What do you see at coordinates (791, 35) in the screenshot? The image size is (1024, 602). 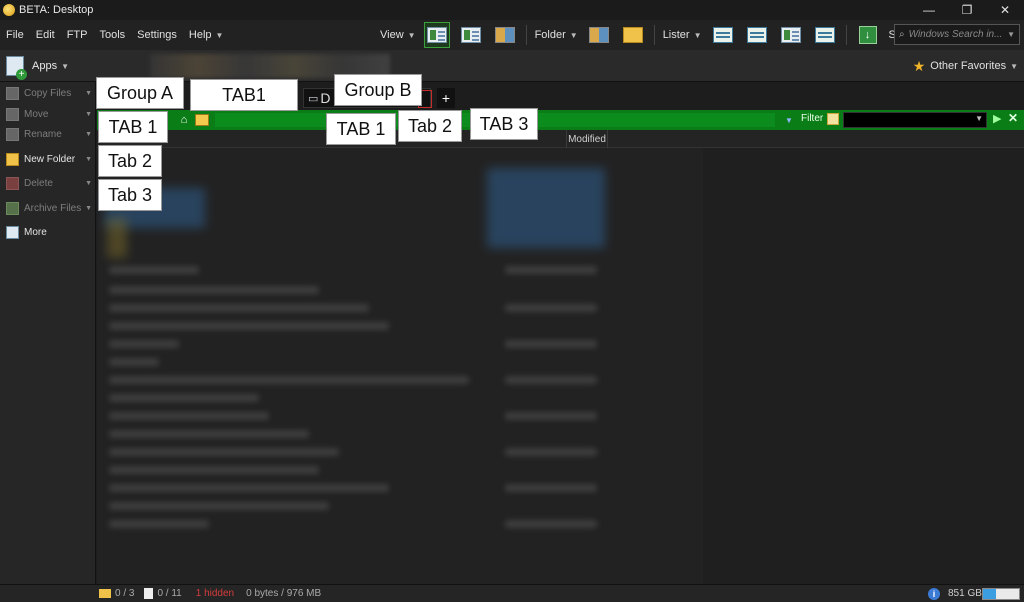 I see `lister-tree-button` at bounding box center [791, 35].